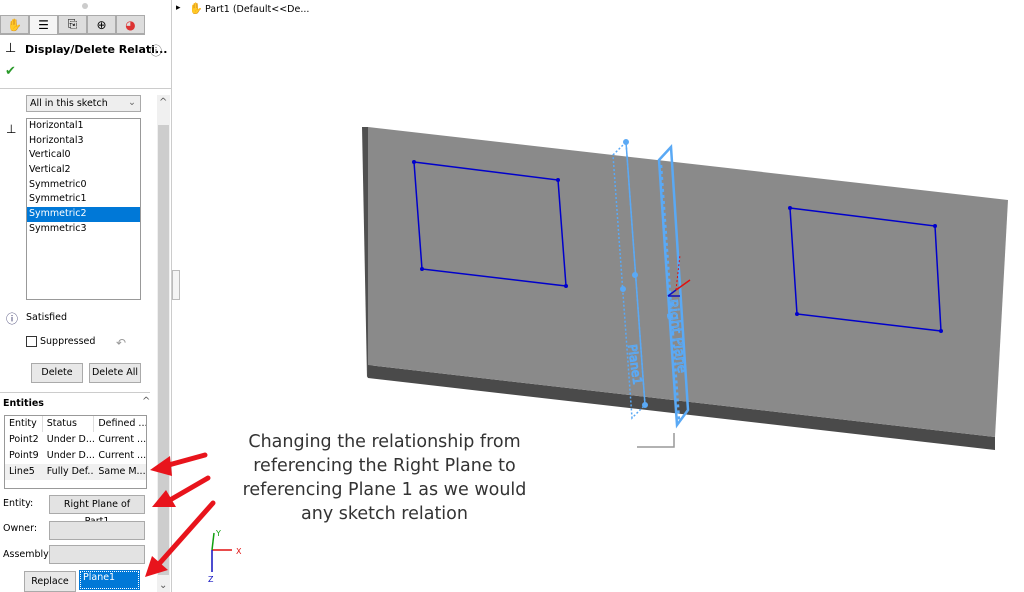 The width and height of the screenshot is (1024, 592). Describe the element at coordinates (180, 514) in the screenshot. I see `red-arrows` at that location.